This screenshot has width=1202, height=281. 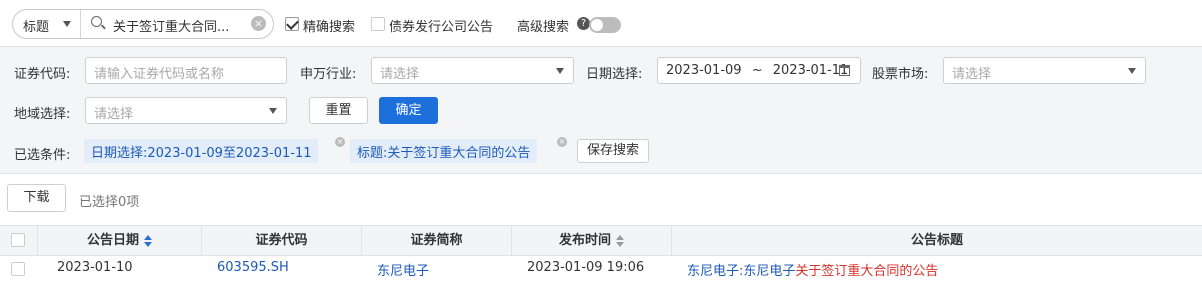 I want to click on column-header-label: 公告日期, so click(x=112, y=240).